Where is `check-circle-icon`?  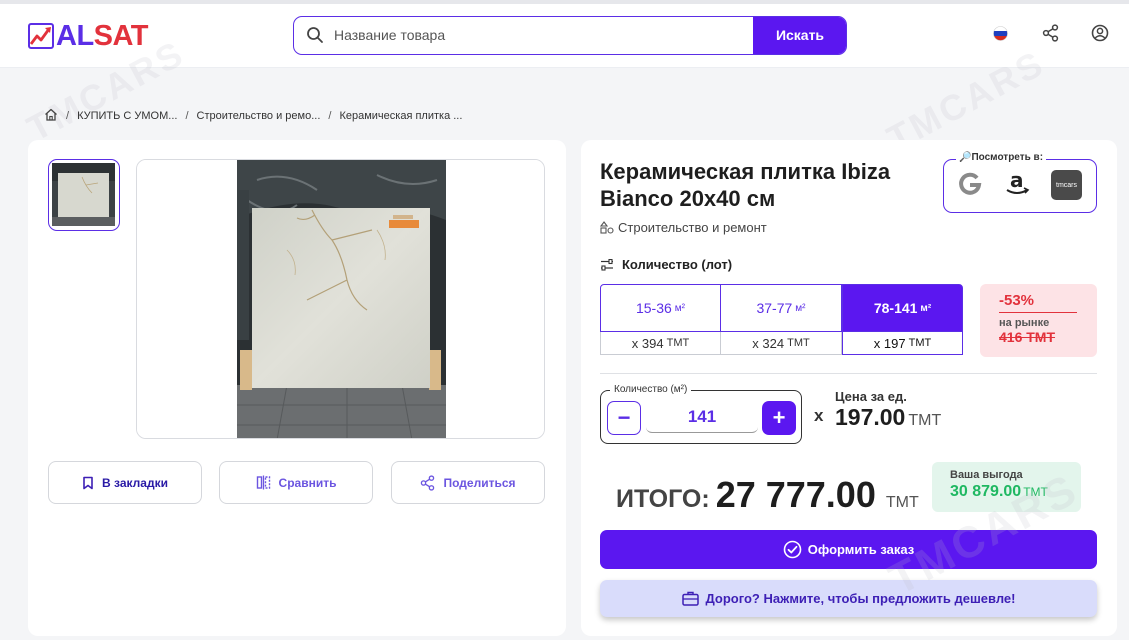
check-circle-icon is located at coordinates (792, 549).